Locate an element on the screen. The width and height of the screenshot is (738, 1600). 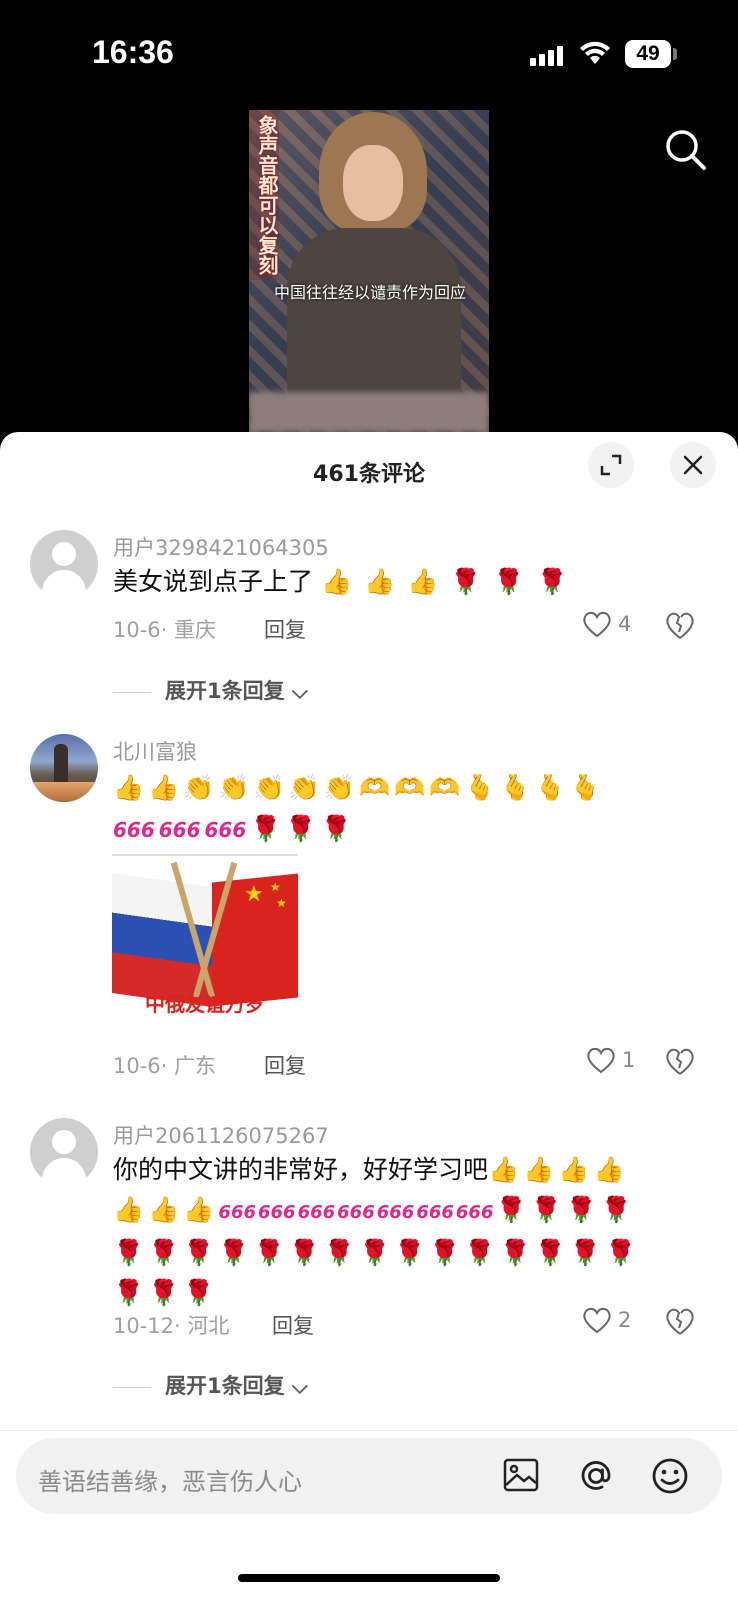
wifi-icon is located at coordinates (595, 52).